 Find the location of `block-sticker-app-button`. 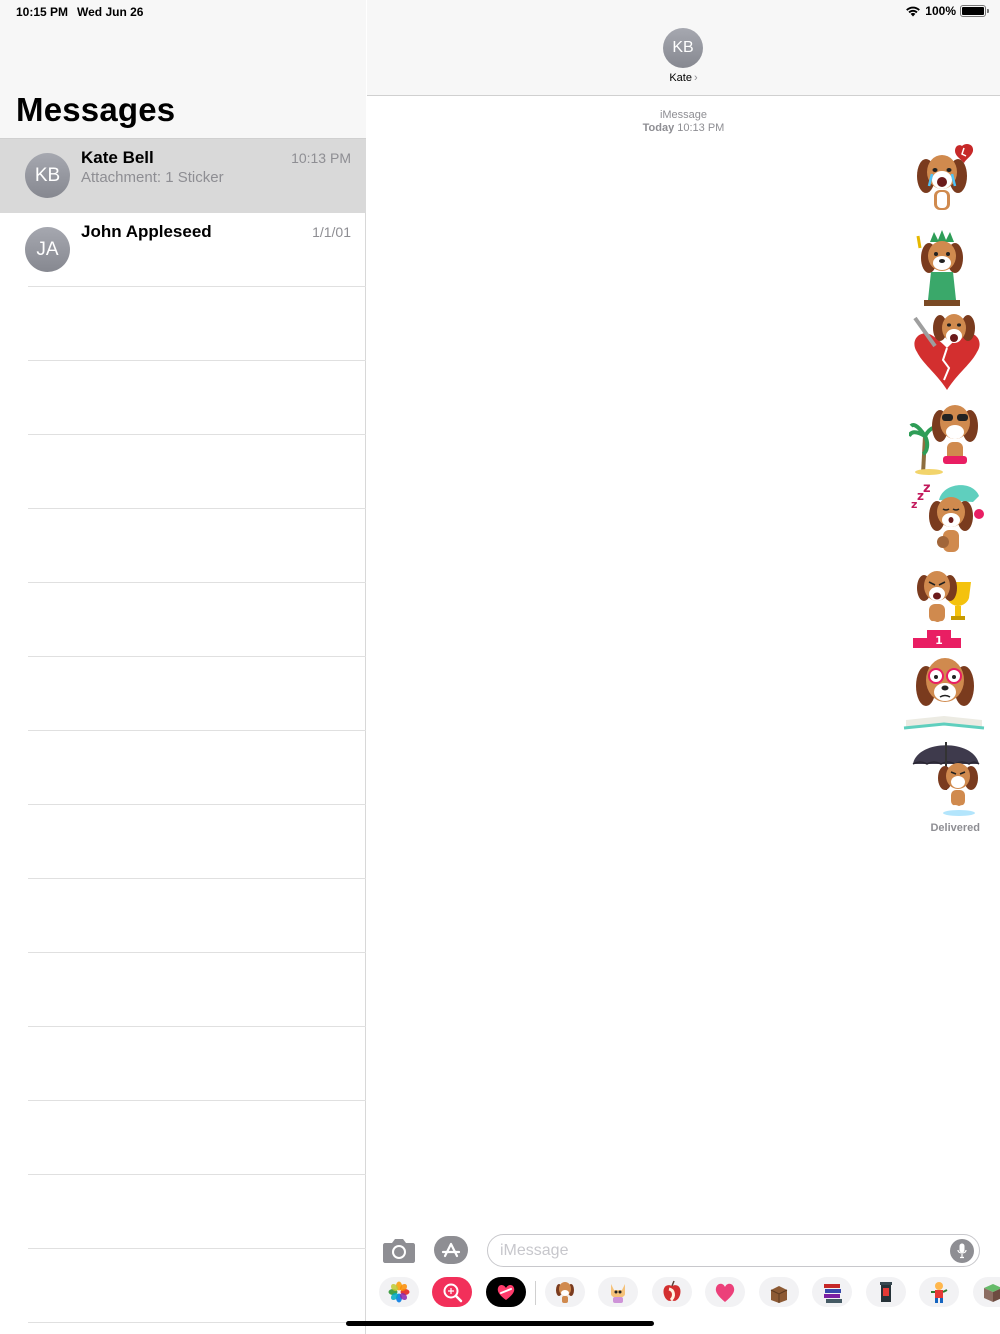

block-sticker-app-button is located at coordinates (986, 1292).